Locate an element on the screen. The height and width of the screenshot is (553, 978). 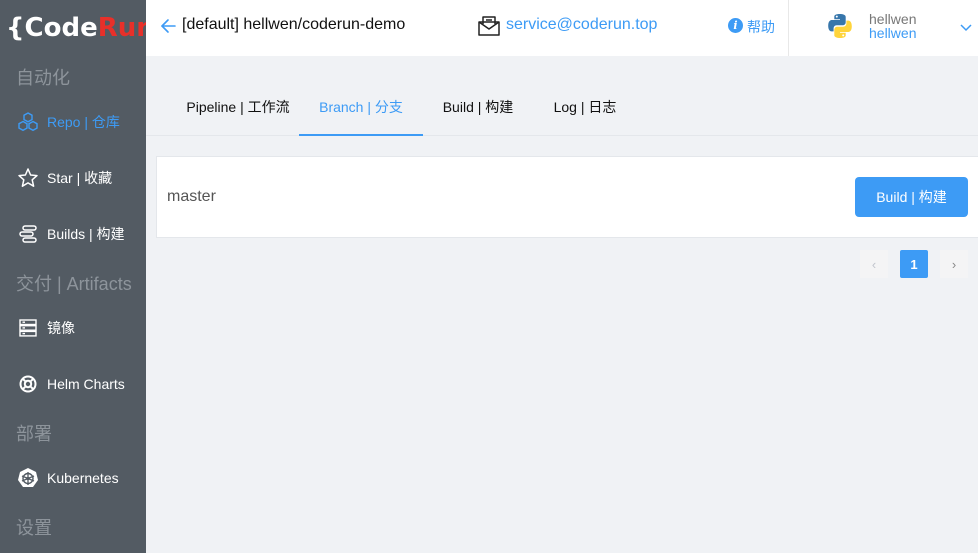
repo-cubes-icon is located at coordinates (28, 122).